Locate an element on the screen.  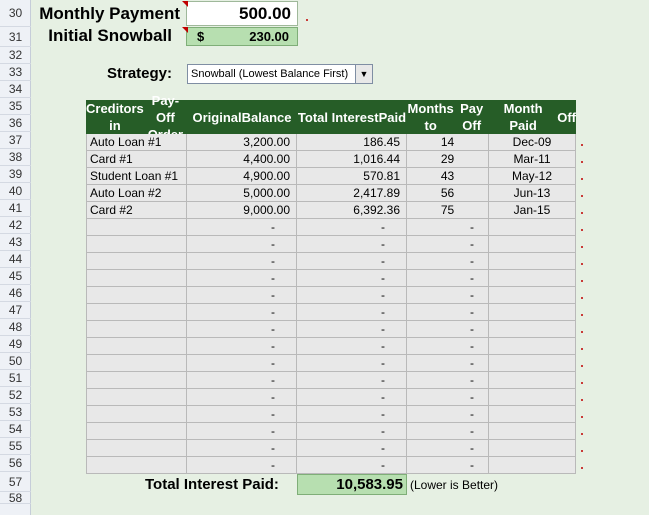
table-cell-interest: 6,392.36 is located at coordinates (352, 210).